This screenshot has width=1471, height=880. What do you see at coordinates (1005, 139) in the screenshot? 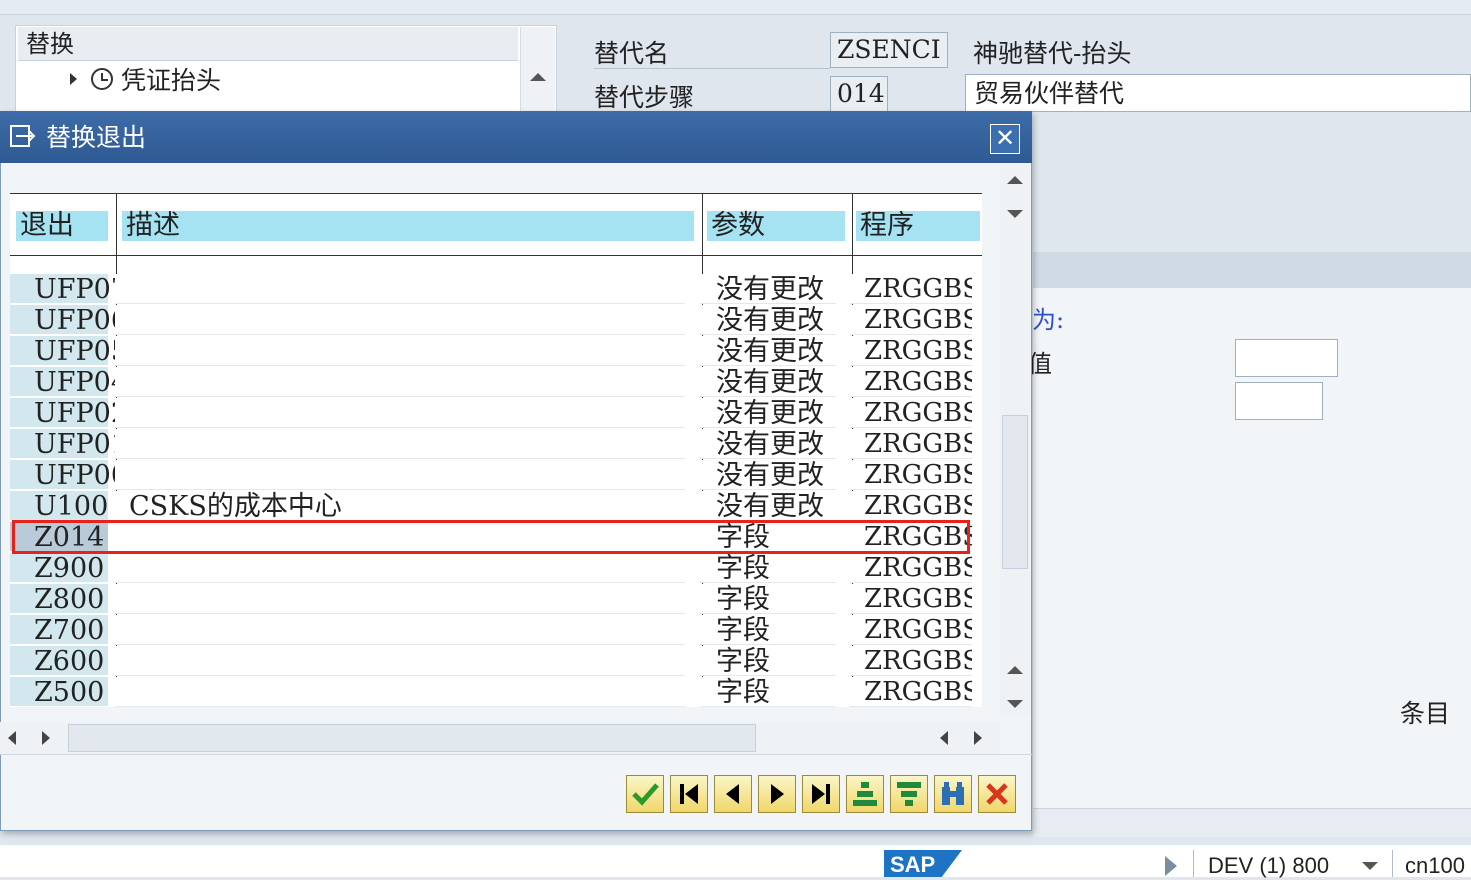
I see `close-icon: ✕` at bounding box center [1005, 139].